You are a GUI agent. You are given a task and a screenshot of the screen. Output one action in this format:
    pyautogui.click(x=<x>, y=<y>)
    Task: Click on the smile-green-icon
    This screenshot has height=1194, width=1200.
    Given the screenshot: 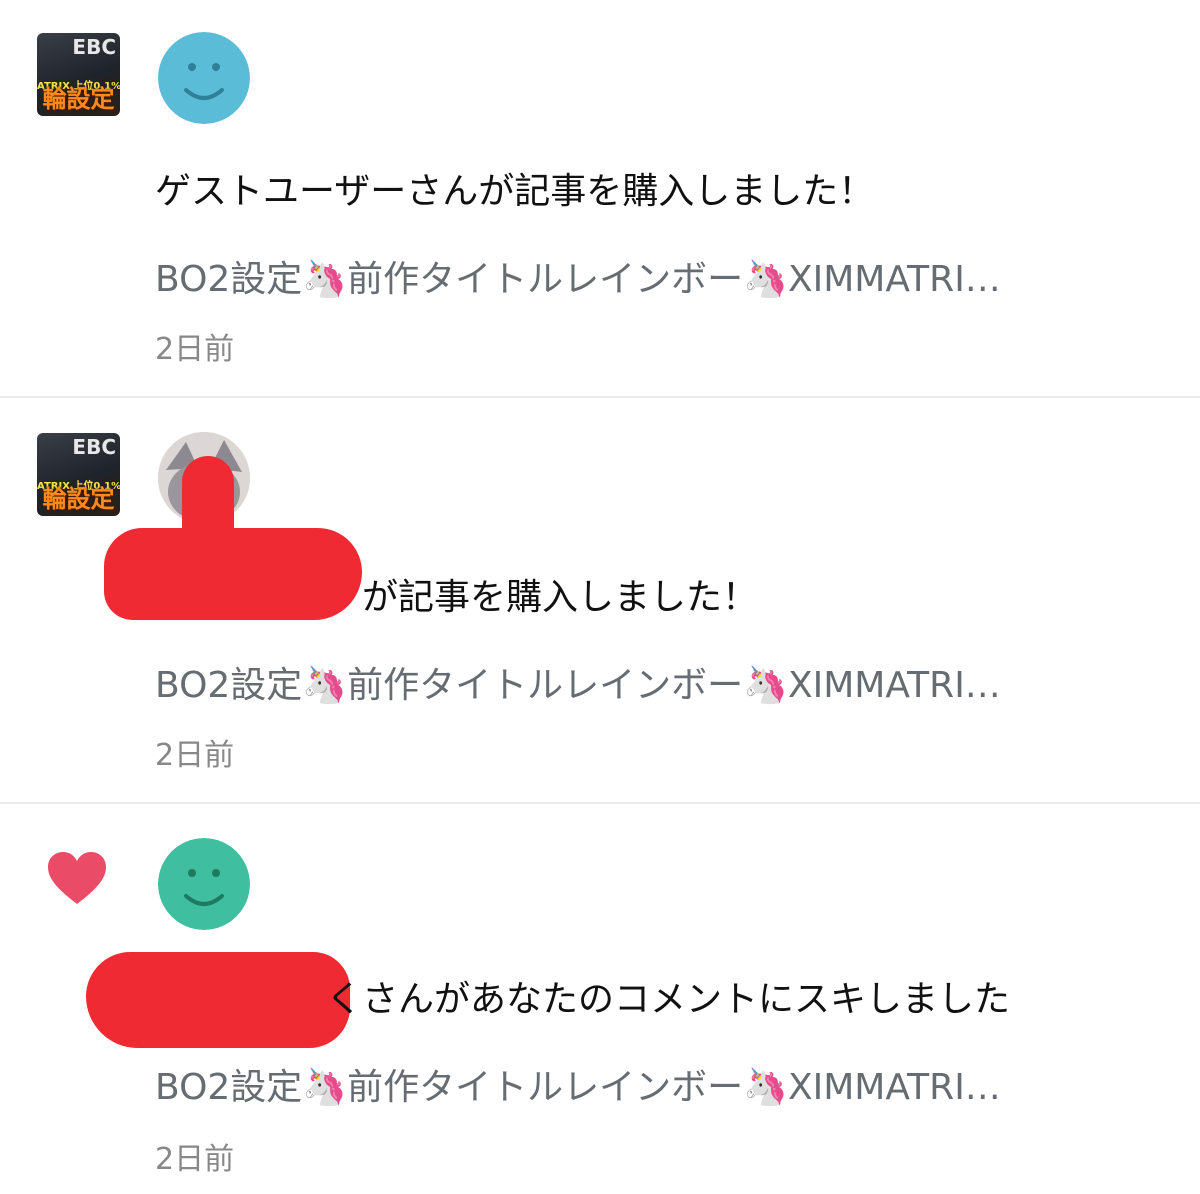 What is the action you would take?
    pyautogui.click(x=204, y=884)
    